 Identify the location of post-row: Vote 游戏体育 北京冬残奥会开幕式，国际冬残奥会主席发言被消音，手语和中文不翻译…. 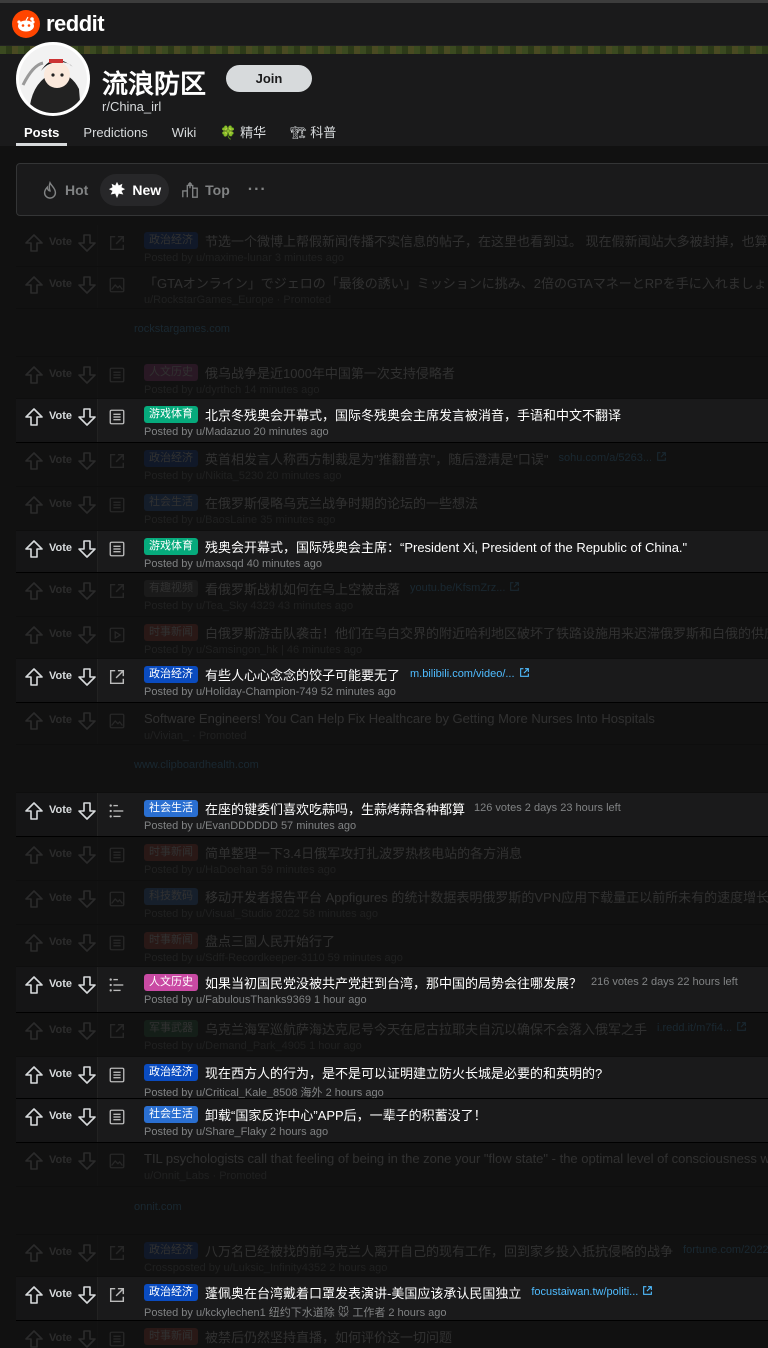
(392, 421).